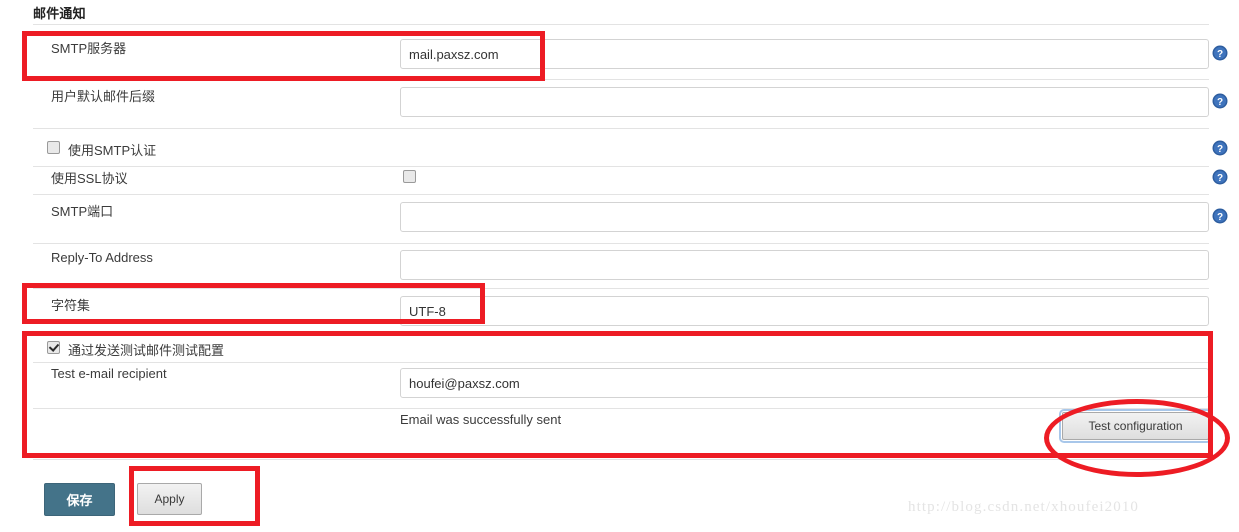 This screenshot has height=532, width=1239. What do you see at coordinates (804, 265) in the screenshot?
I see `reply-to-address-input` at bounding box center [804, 265].